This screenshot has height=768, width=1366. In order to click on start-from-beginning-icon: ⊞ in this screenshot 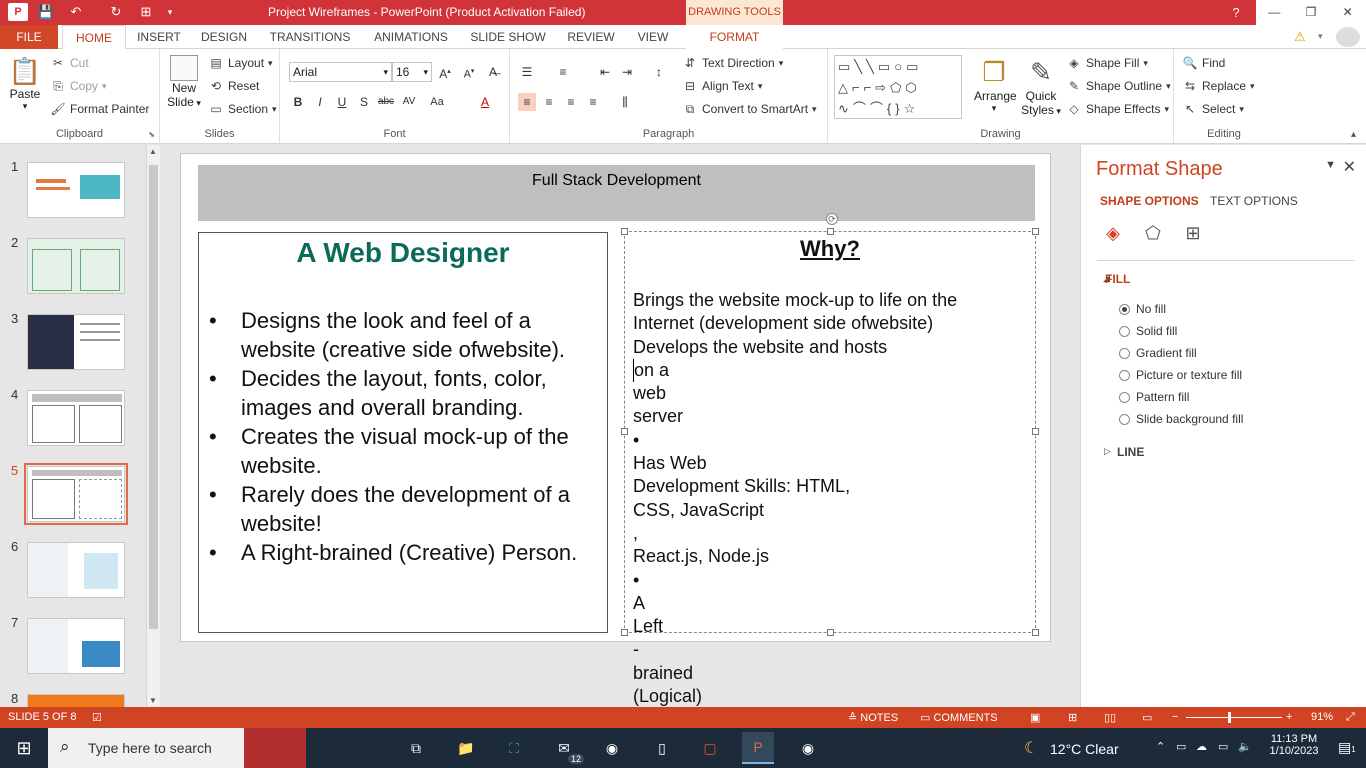, I will do `click(146, 12)`.